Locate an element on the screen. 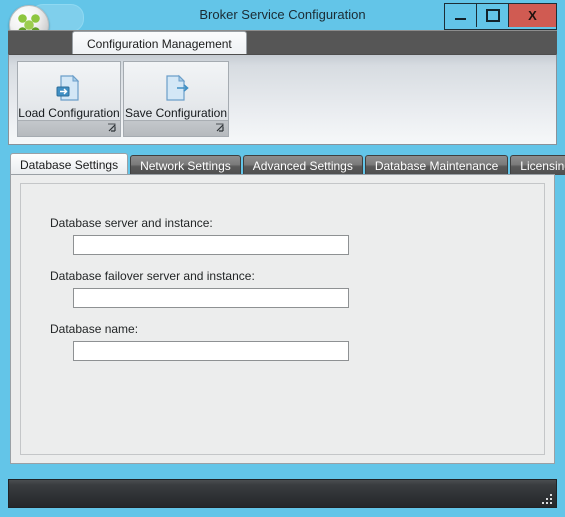 The width and height of the screenshot is (565, 517). load-configuration-button: Load Configuration is located at coordinates (69, 99).